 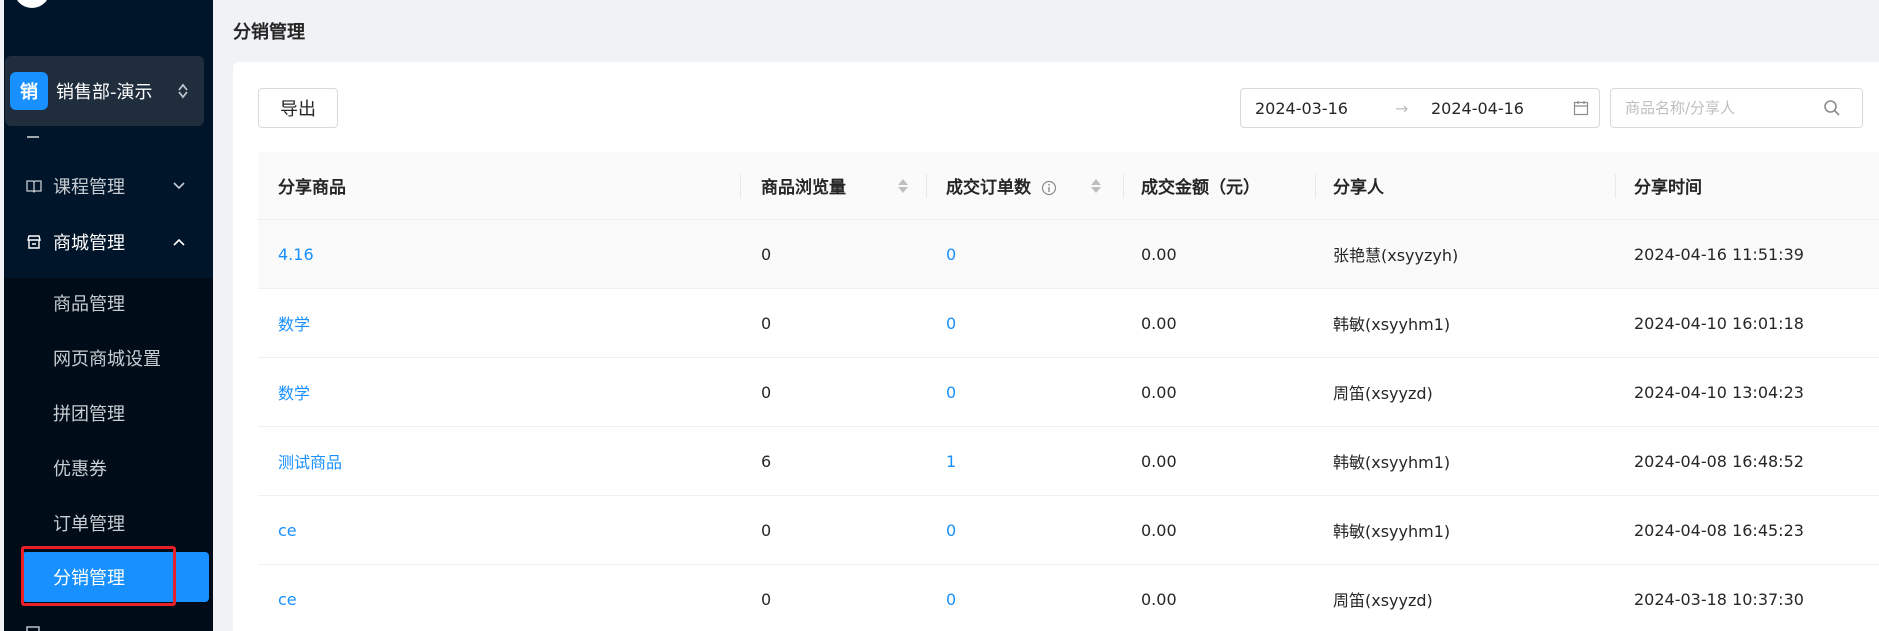 I want to click on sidebar-item-course: 课程管理, so click(x=108, y=186).